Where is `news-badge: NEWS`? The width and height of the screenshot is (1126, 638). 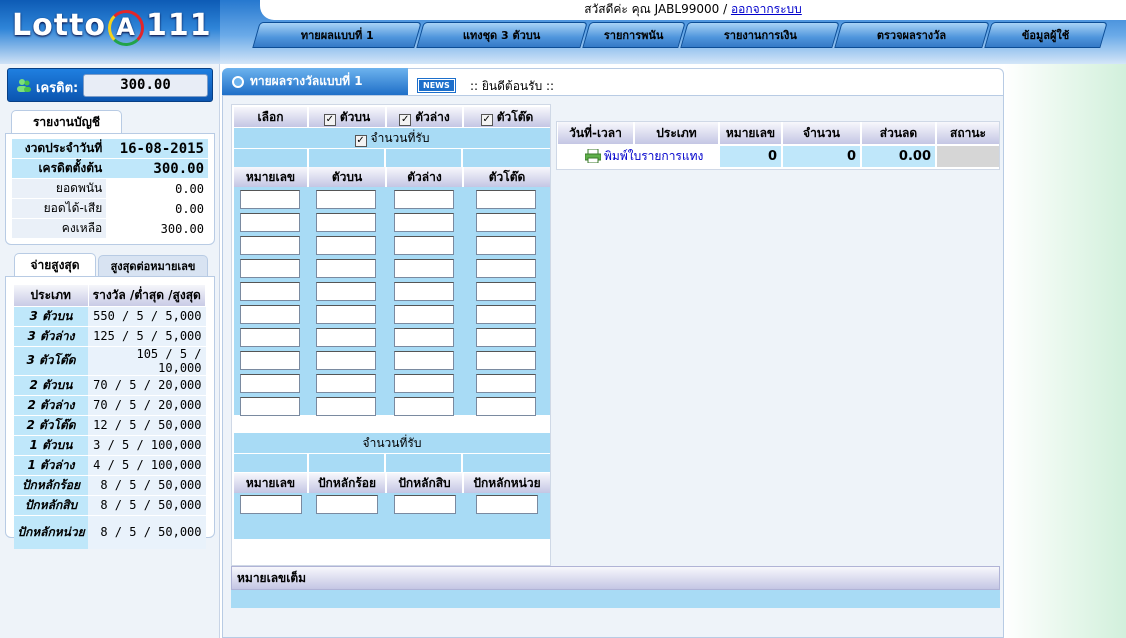
news-badge: NEWS is located at coordinates (436, 85).